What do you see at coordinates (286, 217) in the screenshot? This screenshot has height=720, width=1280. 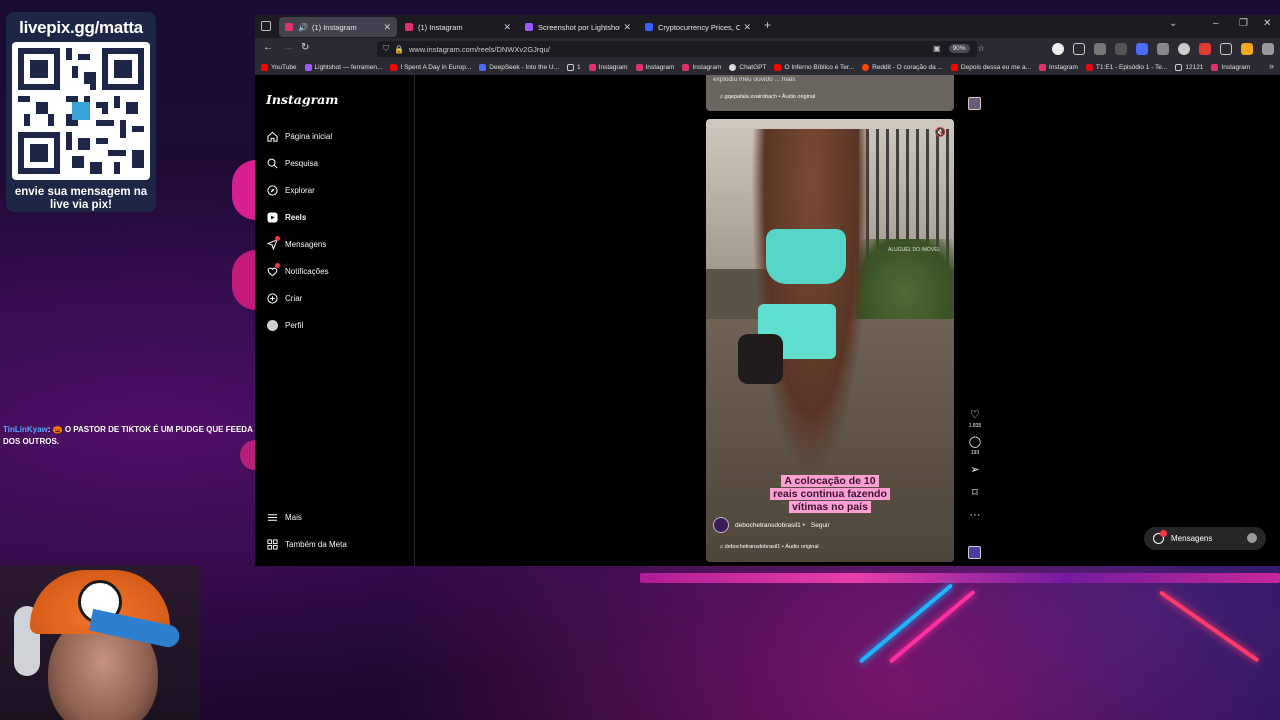 I see `nav-reels: Reels` at bounding box center [286, 217].